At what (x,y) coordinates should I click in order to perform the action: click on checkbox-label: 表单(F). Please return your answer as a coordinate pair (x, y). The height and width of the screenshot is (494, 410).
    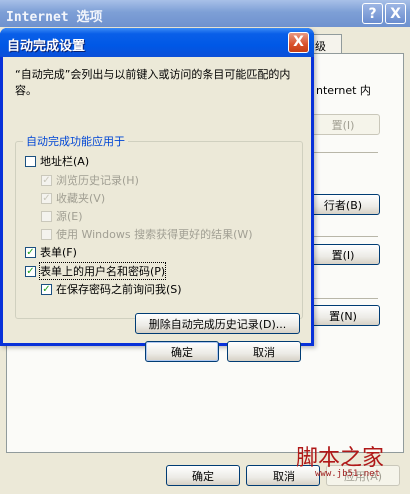
    Looking at the image, I should click on (58, 252).